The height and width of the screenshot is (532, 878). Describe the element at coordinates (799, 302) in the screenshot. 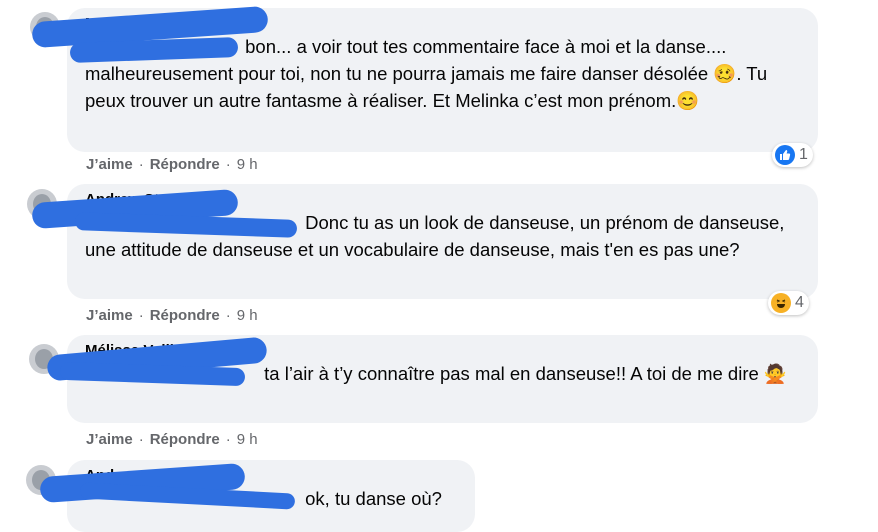

I see `reaction-count-label: 4` at that location.